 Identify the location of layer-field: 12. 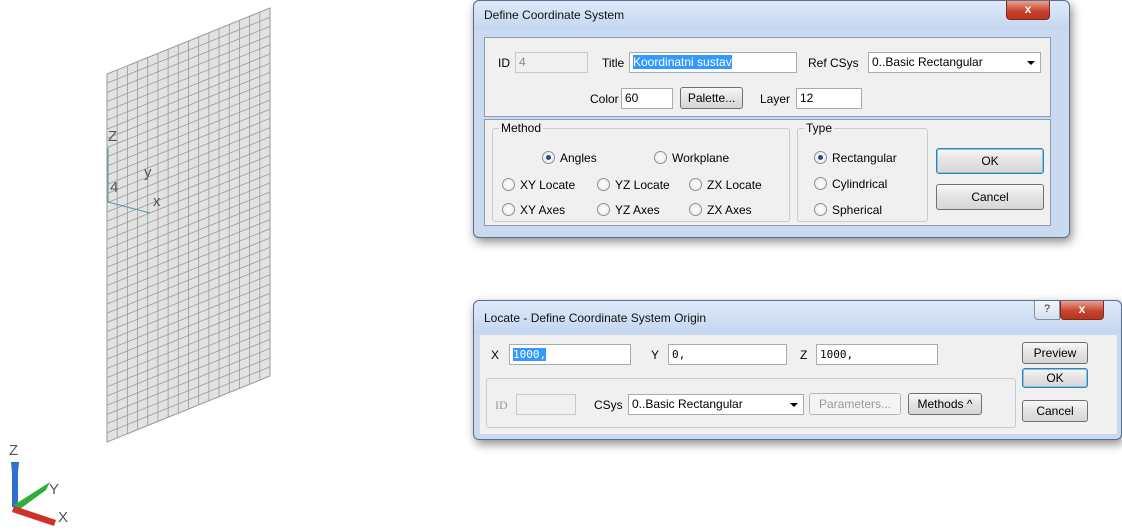
(829, 98).